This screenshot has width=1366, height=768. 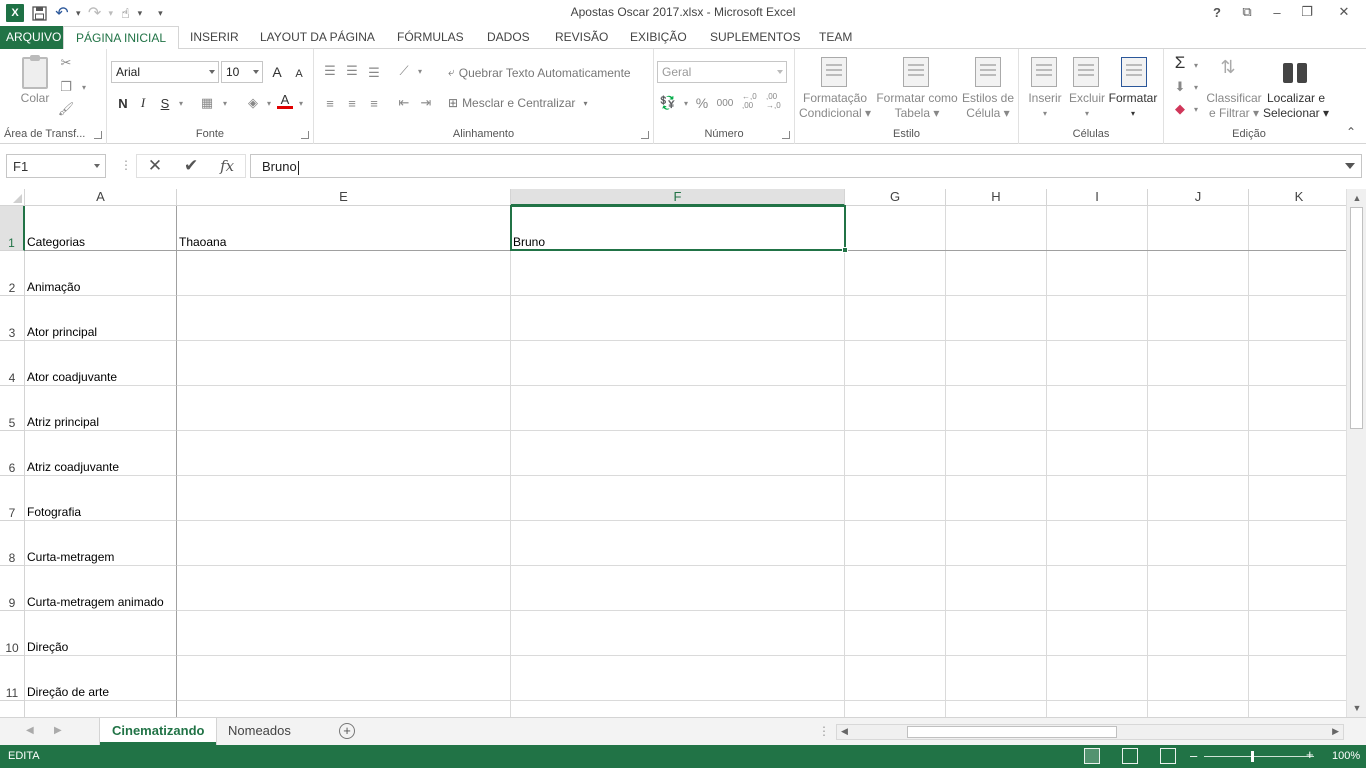 What do you see at coordinates (1357, 708) in the screenshot?
I see `scroll-down-icon: ▼` at bounding box center [1357, 708].